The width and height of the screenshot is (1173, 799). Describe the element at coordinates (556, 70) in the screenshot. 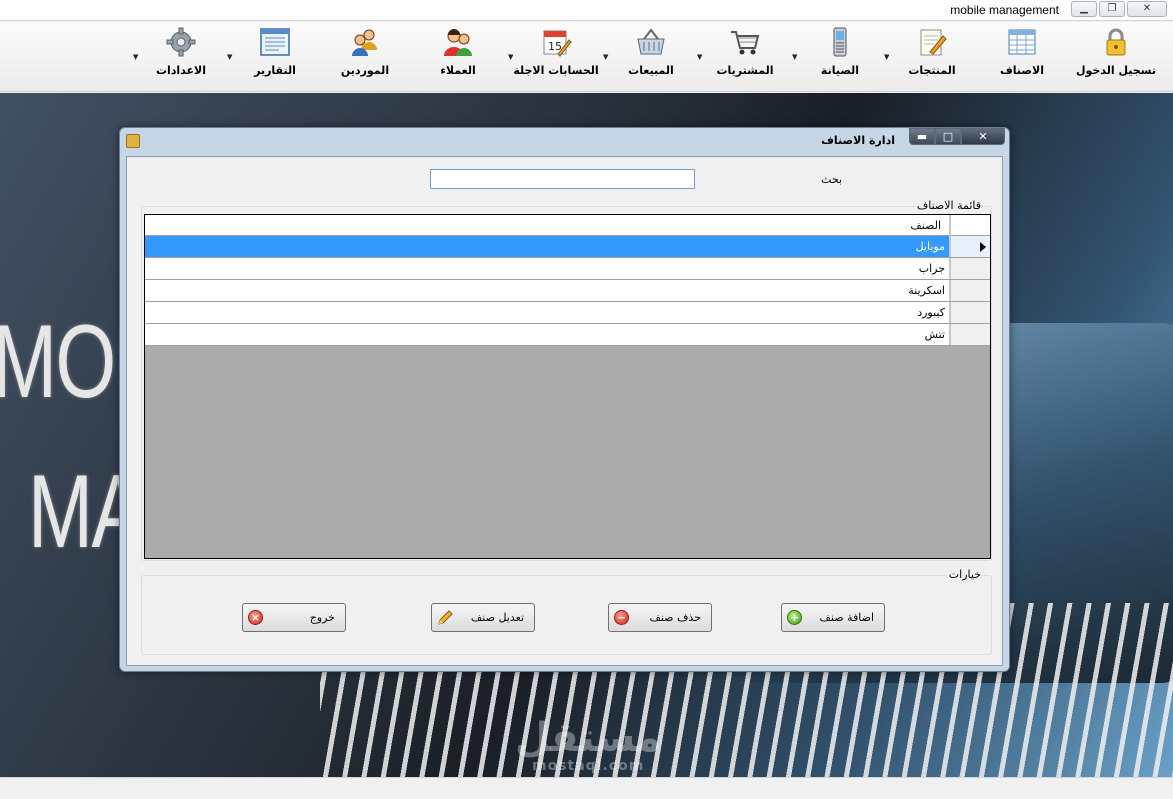

I see `menu-item-deferred-accounts-label: الحسابات الاجلة` at that location.